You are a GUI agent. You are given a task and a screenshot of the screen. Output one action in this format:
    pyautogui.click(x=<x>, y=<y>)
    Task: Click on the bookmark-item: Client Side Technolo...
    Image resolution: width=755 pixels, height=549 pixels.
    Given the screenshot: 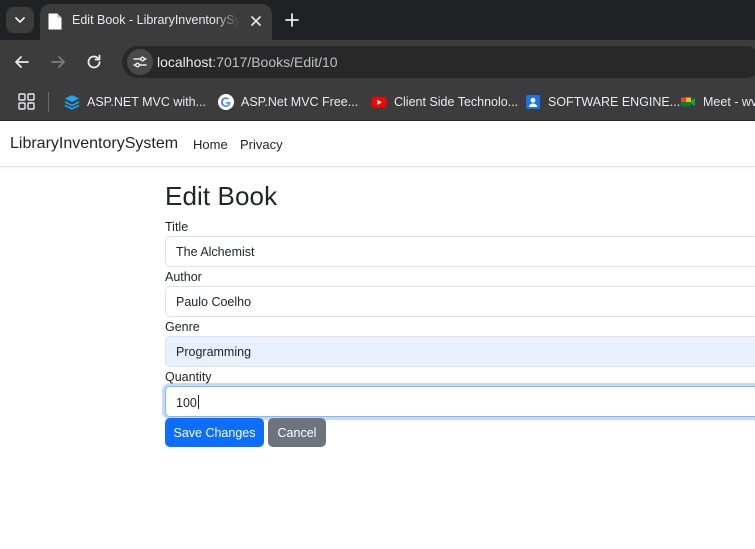 What is the action you would take?
    pyautogui.click(x=444, y=102)
    